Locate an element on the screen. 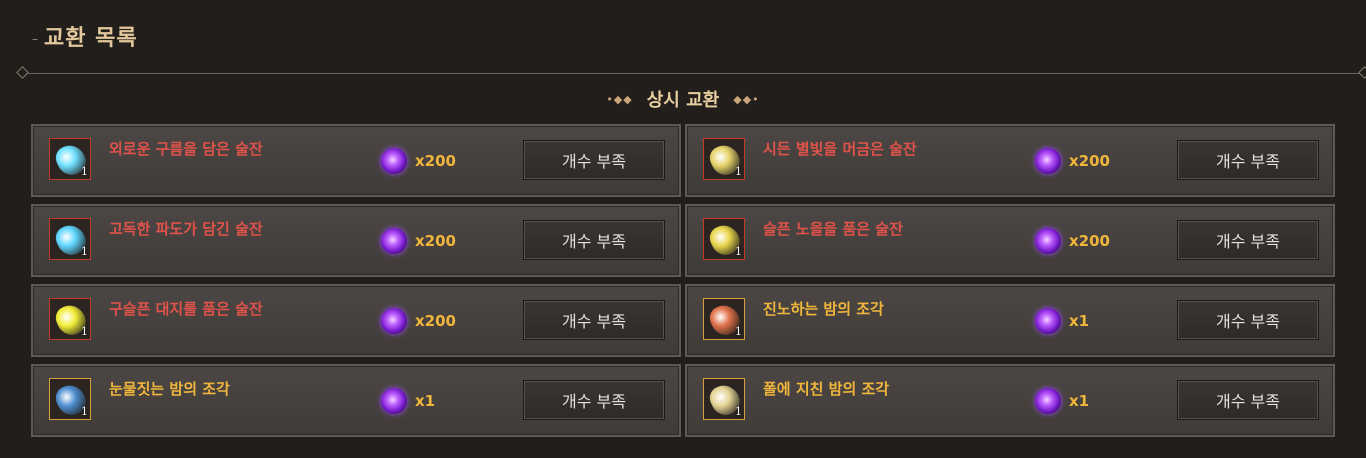 The height and width of the screenshot is (458, 1366). item-name: 눈물짓는 밤의 조각 is located at coordinates (169, 389).